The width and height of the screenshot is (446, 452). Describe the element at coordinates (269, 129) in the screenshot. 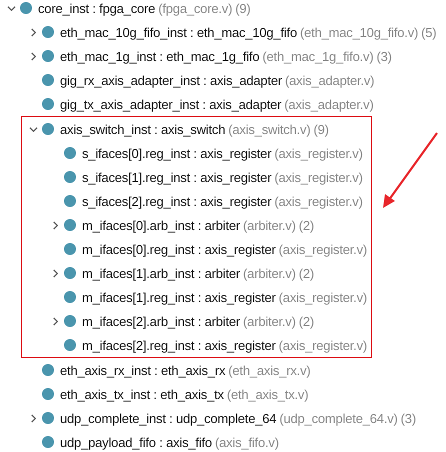

I see `file-name: (axis_switch.v)` at that location.